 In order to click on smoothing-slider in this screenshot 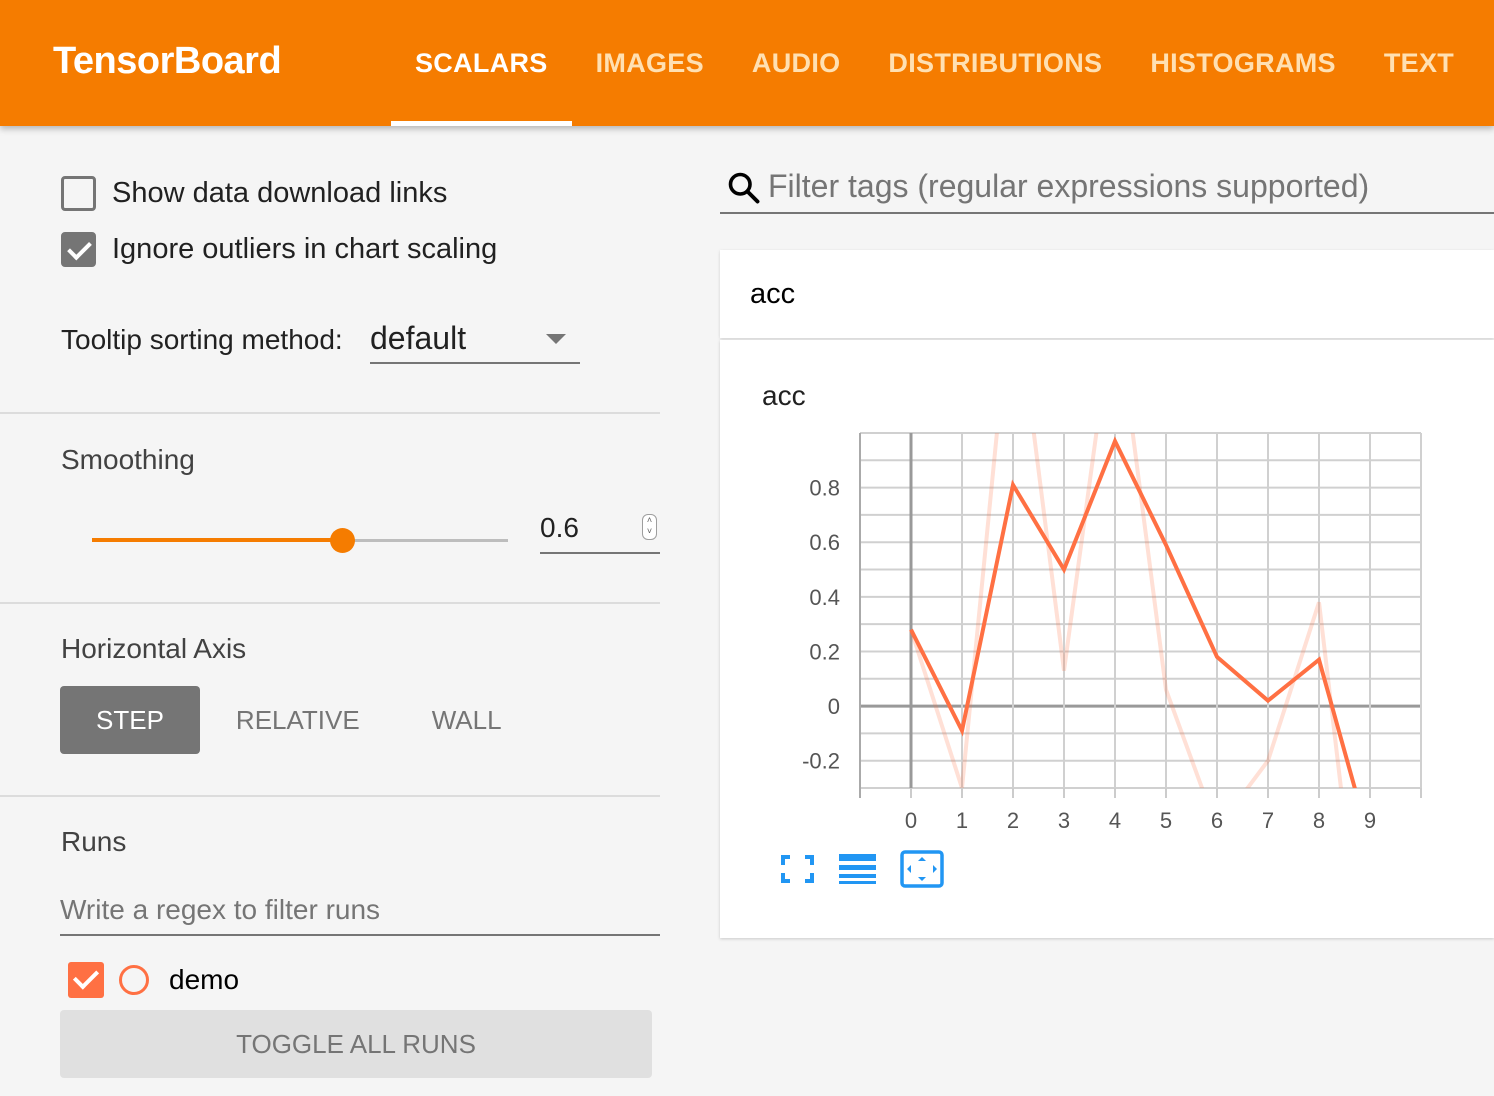, I will do `click(300, 541)`.